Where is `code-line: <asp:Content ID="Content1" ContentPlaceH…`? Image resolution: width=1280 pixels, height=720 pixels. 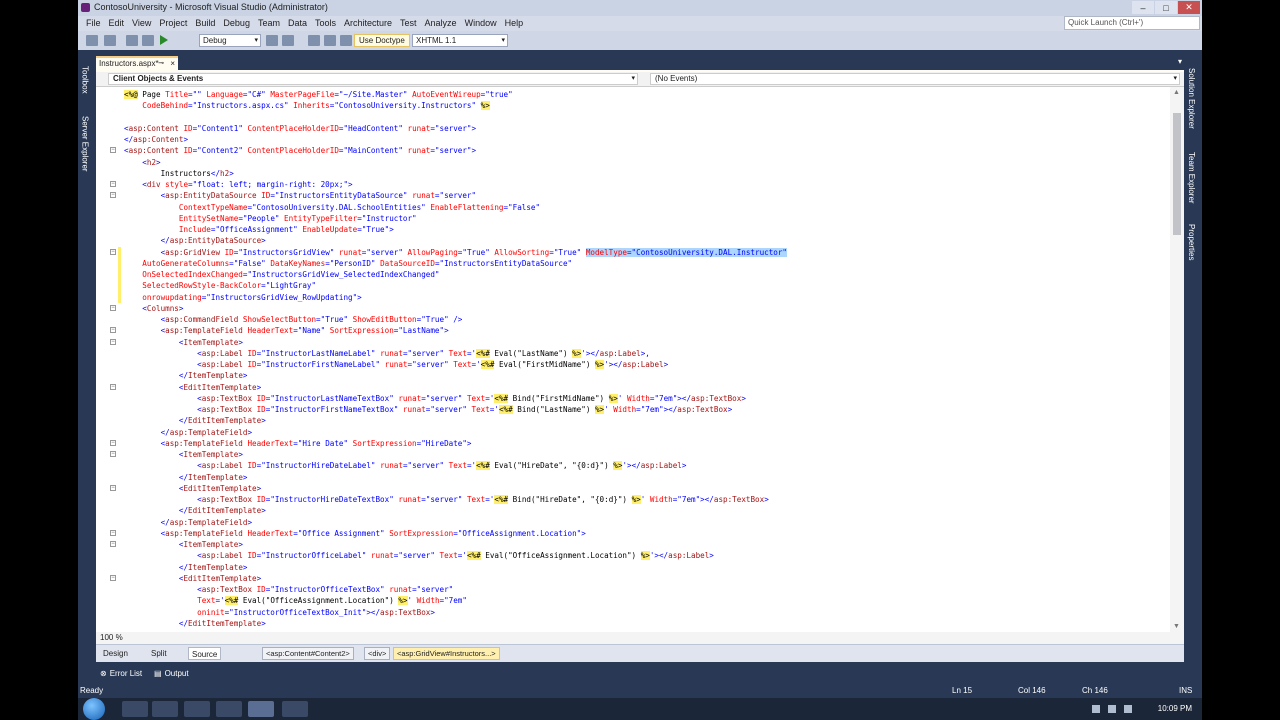 code-line: <asp:Content ID="Content1" ContentPlaceH… is located at coordinates (300, 128).